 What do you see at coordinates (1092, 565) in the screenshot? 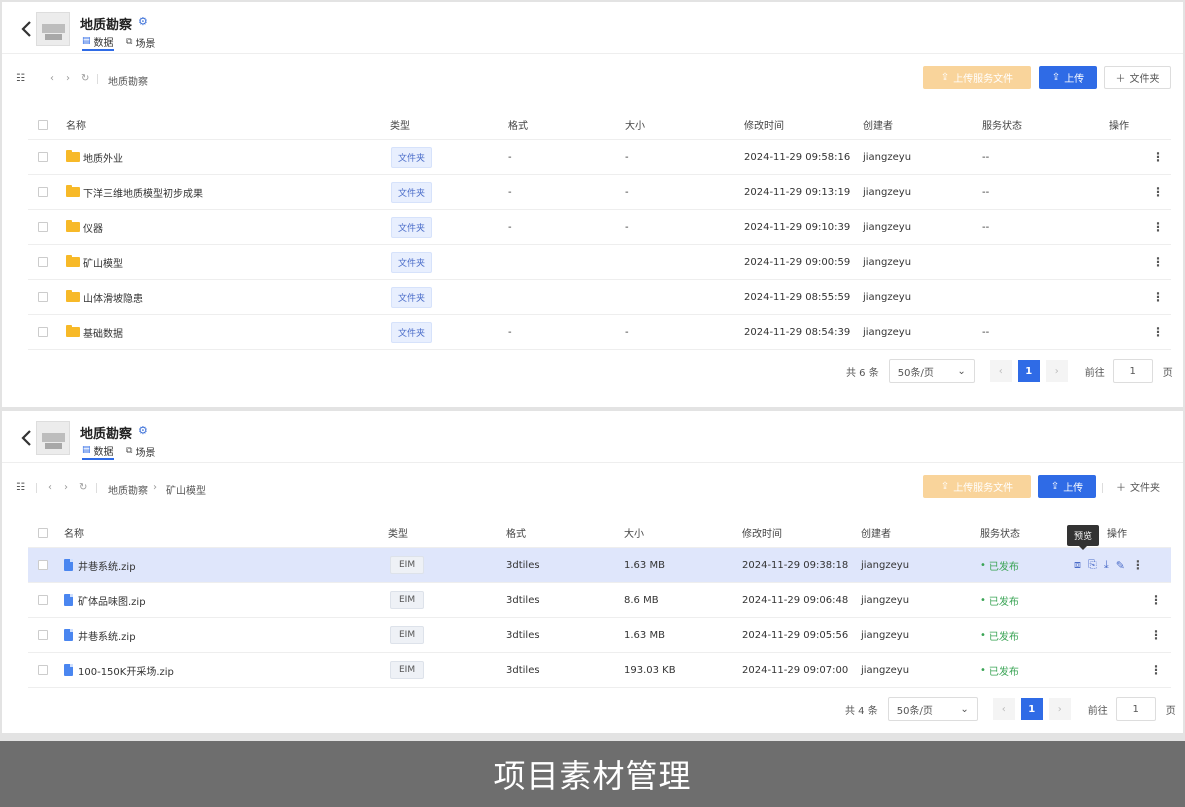
I see `publish-icon: ⎘` at bounding box center [1092, 565].